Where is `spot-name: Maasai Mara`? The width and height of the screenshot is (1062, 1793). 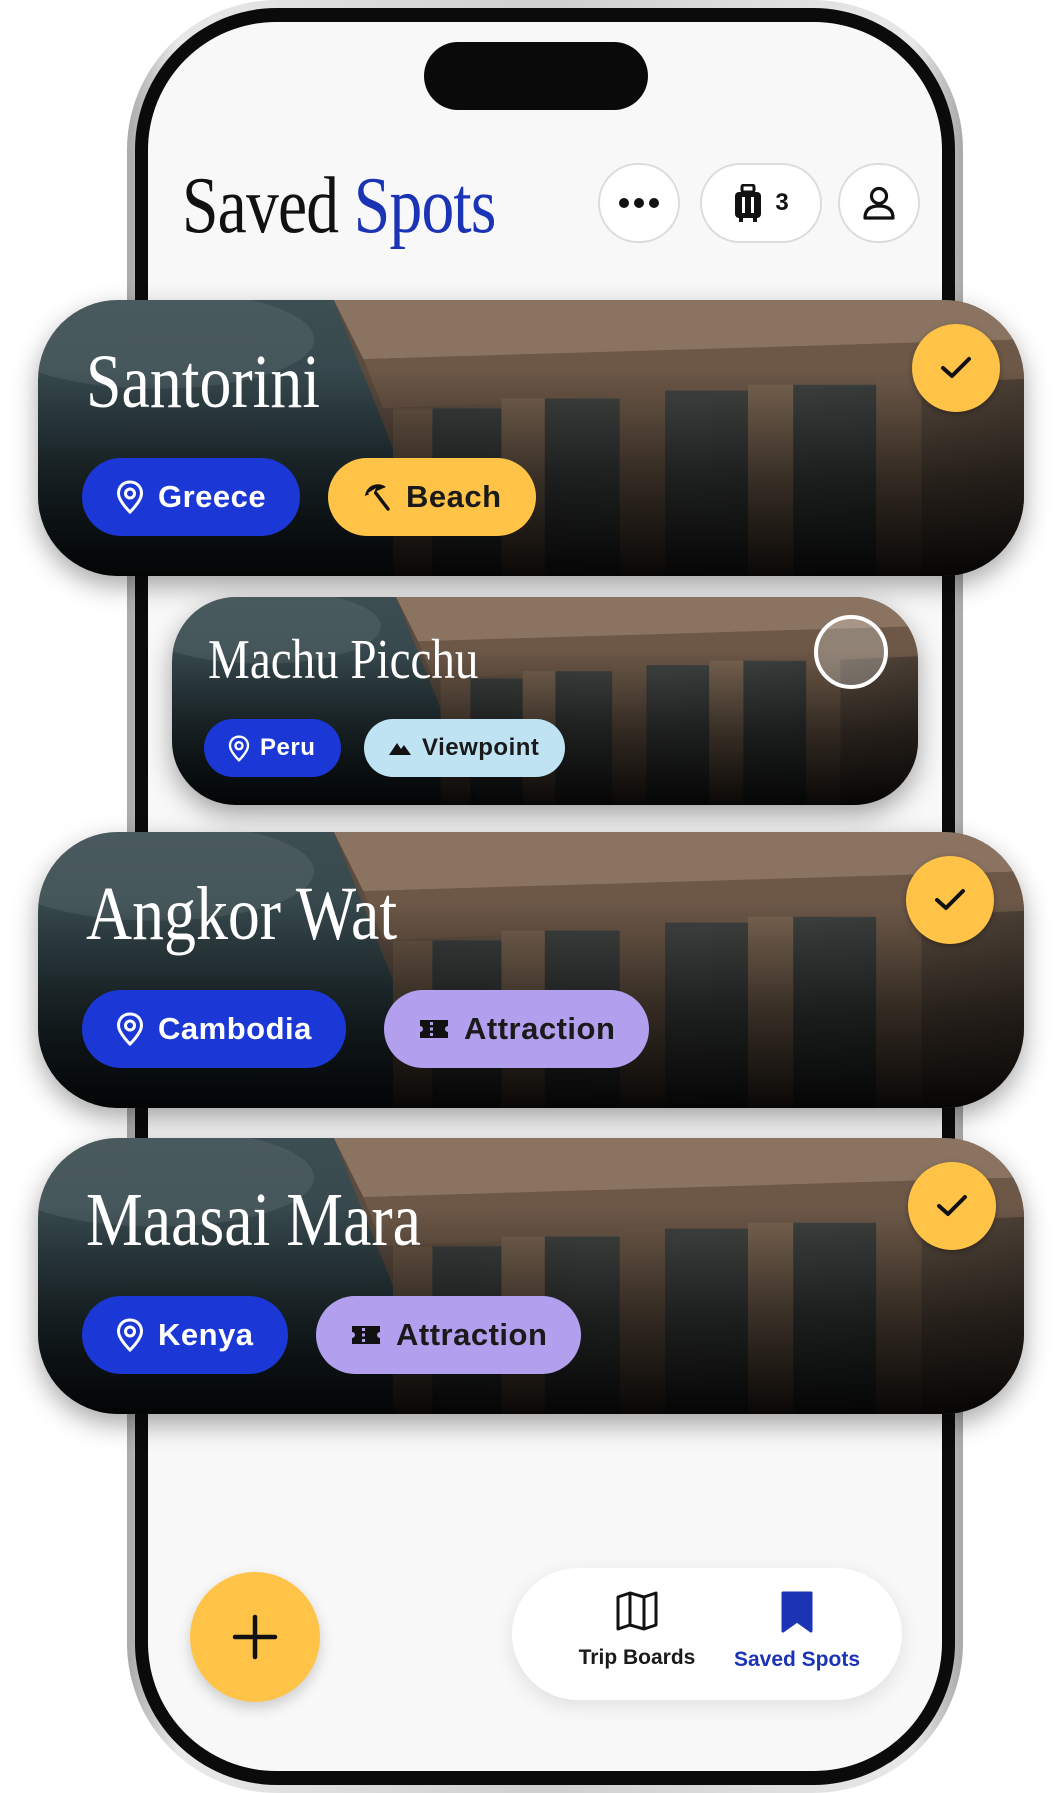
spot-name: Maasai Mara is located at coordinates (254, 1220).